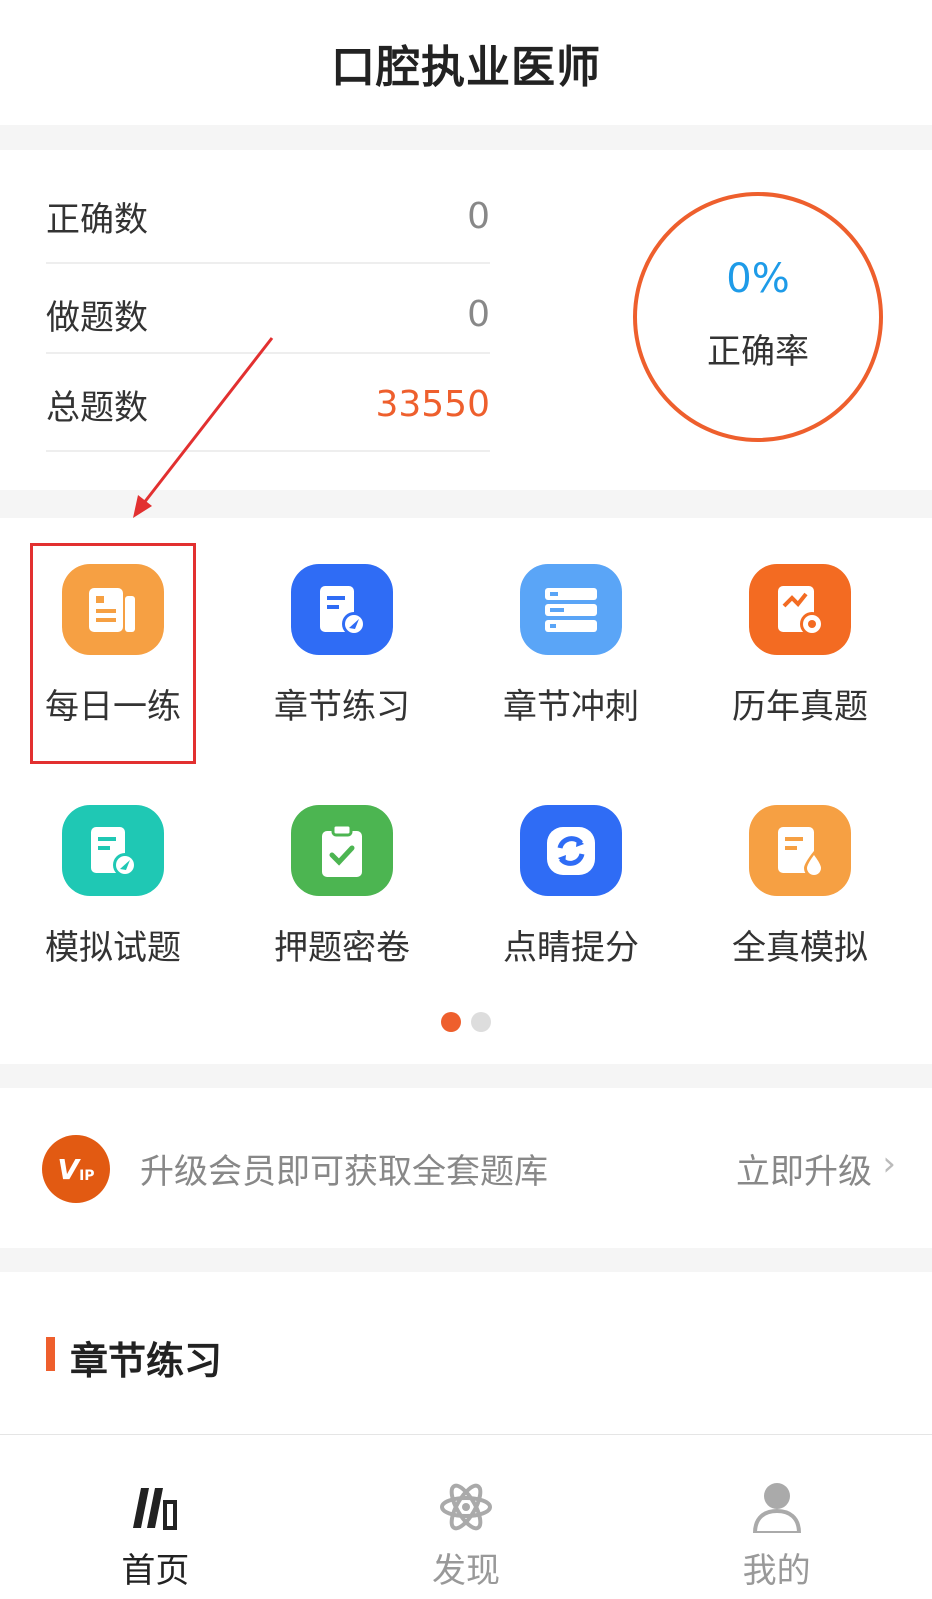  What do you see at coordinates (571, 948) in the screenshot?
I see `grid-label: 点睛提分` at bounding box center [571, 948].